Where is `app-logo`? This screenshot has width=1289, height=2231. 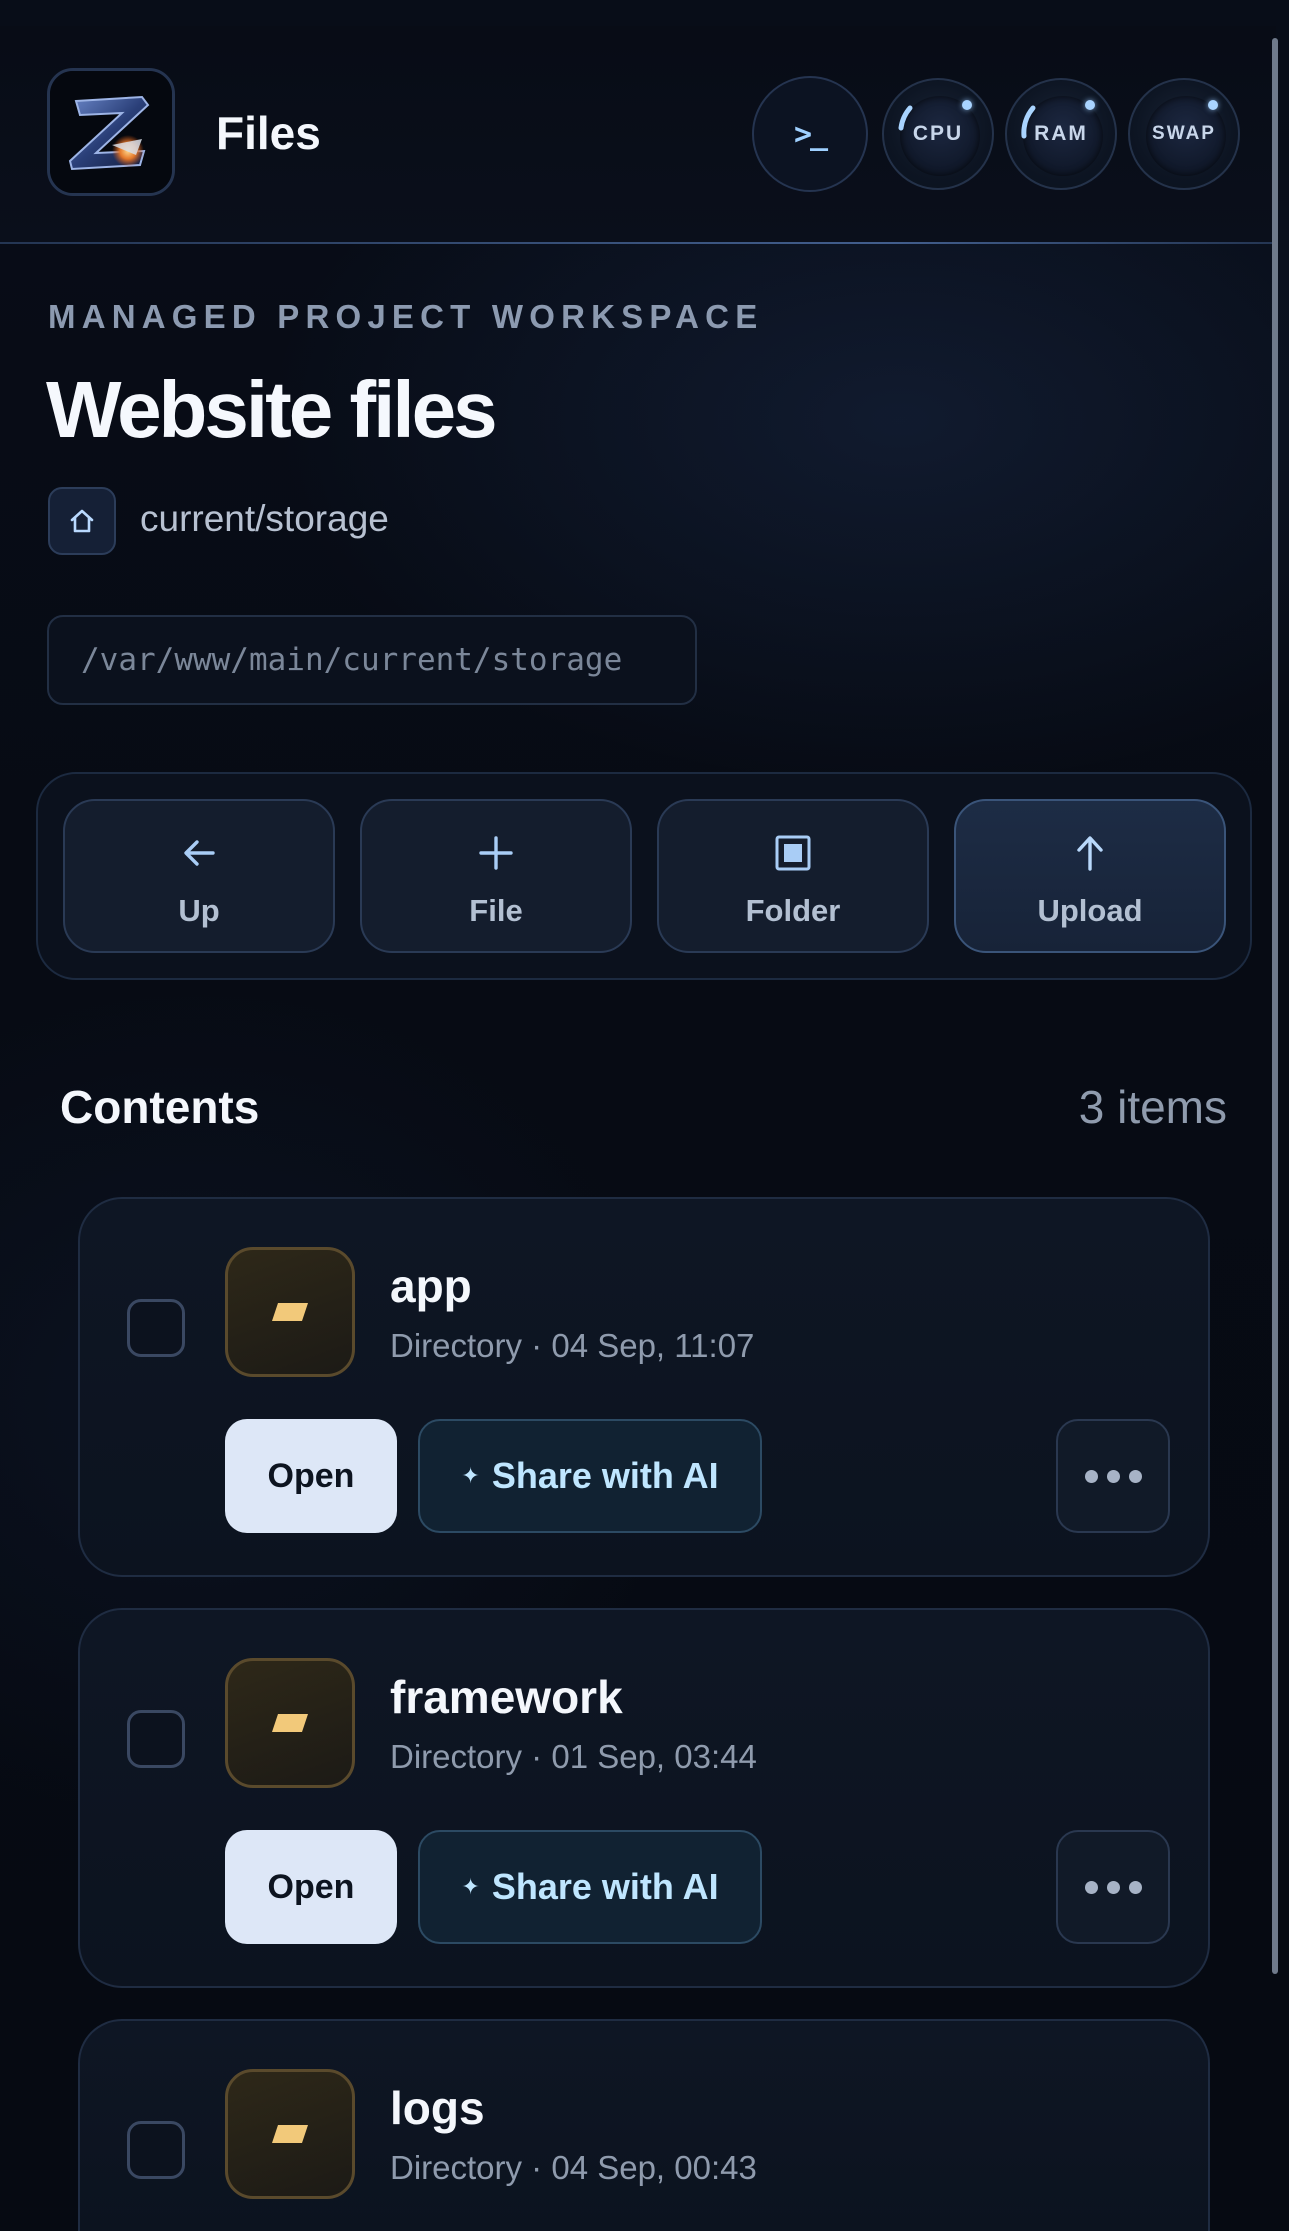
app-logo is located at coordinates (111, 132).